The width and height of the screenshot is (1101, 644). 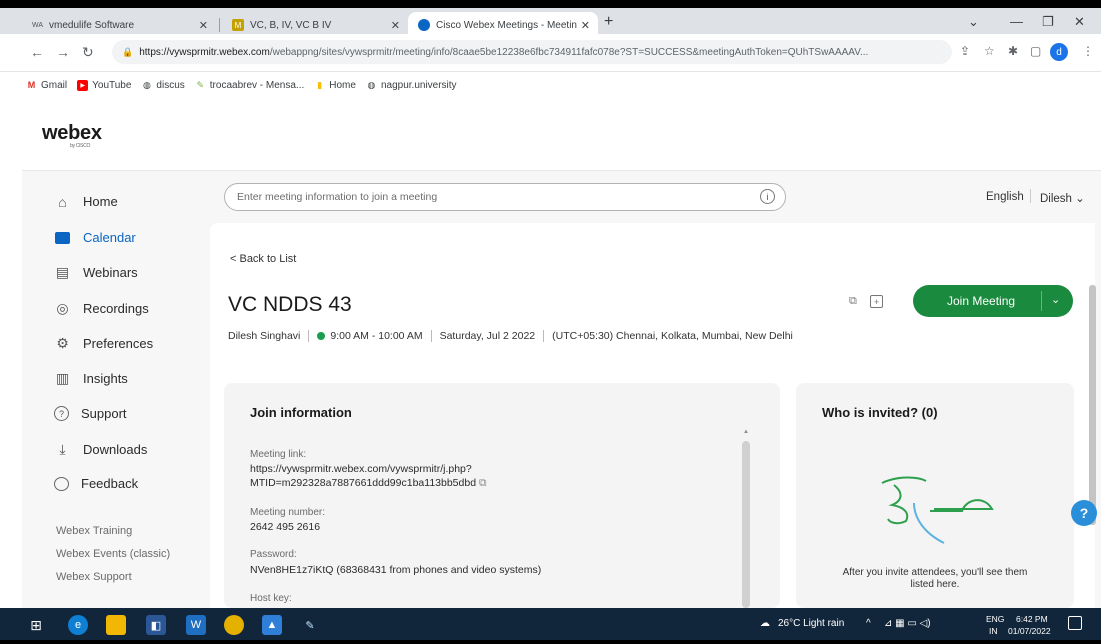 I want to click on webex-support-link: Webex Support, so click(x=94, y=577).